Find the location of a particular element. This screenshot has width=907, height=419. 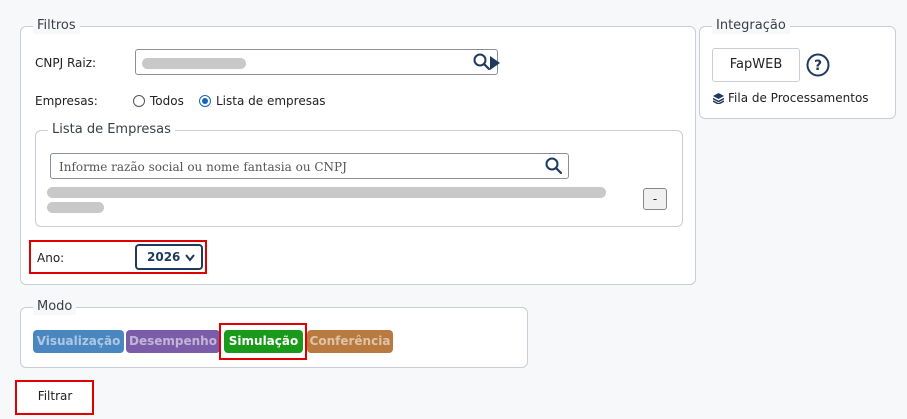

play-arrow-icon is located at coordinates (495, 63).